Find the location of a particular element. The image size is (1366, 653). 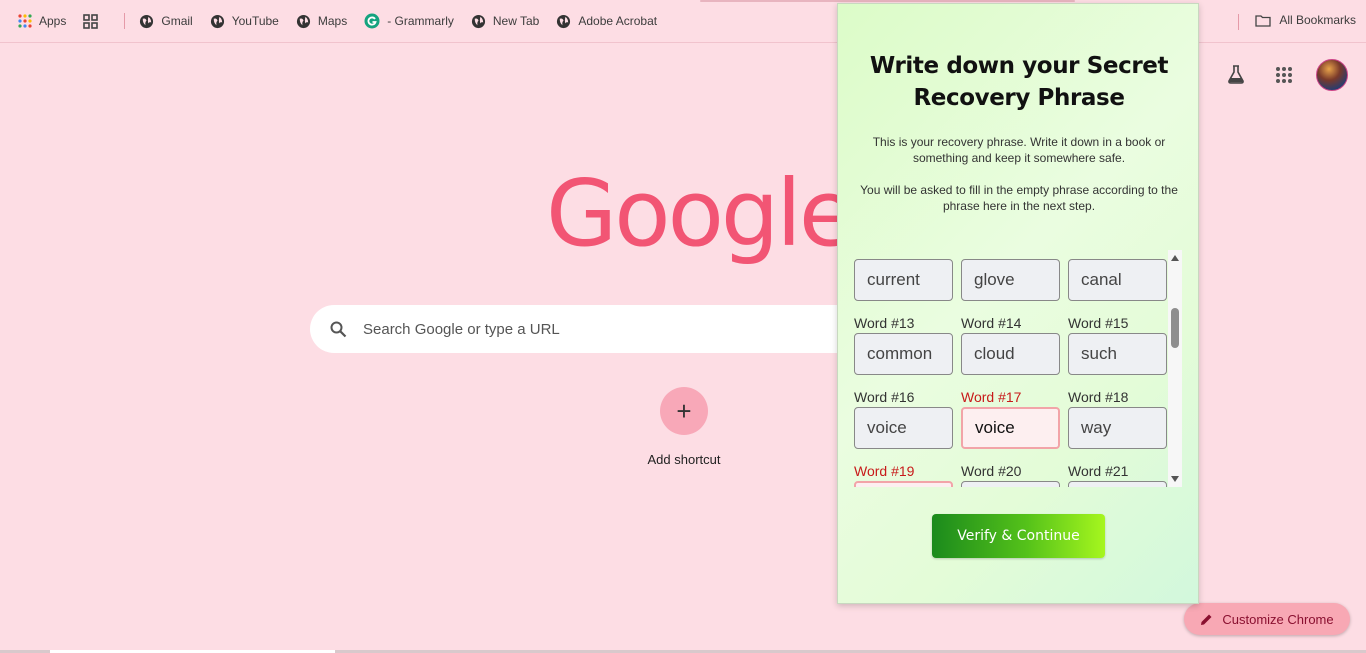

bookmark-maps: Maps is located at coordinates (321, 21).